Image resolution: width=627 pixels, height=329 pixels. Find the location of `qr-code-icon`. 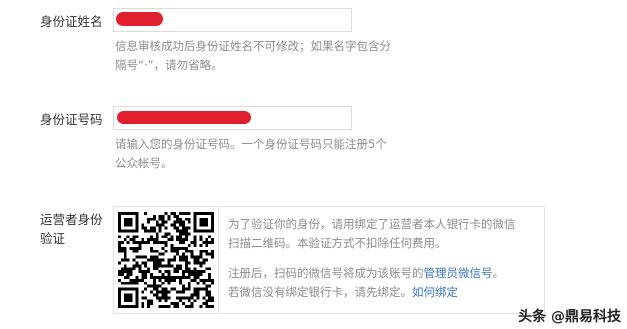

qr-code-icon is located at coordinates (166, 260).